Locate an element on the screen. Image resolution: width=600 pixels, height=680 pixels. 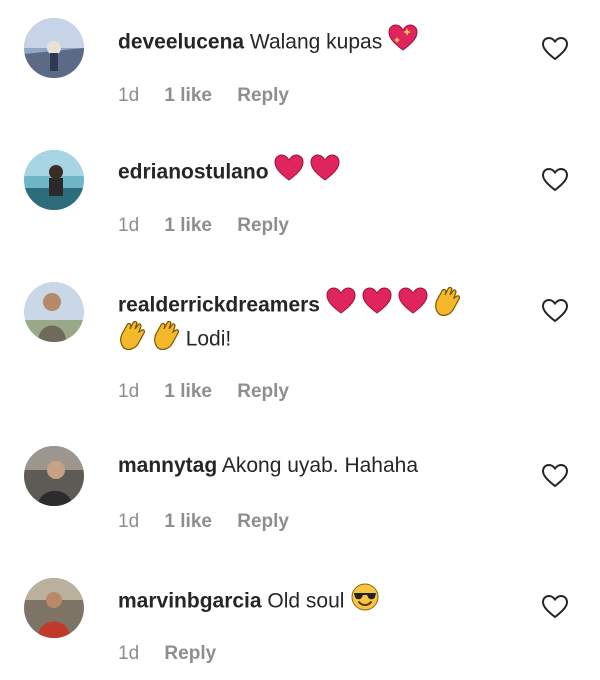
comment-text: mannytag Akong uyab. Hahaha is located at coordinates (324, 466).